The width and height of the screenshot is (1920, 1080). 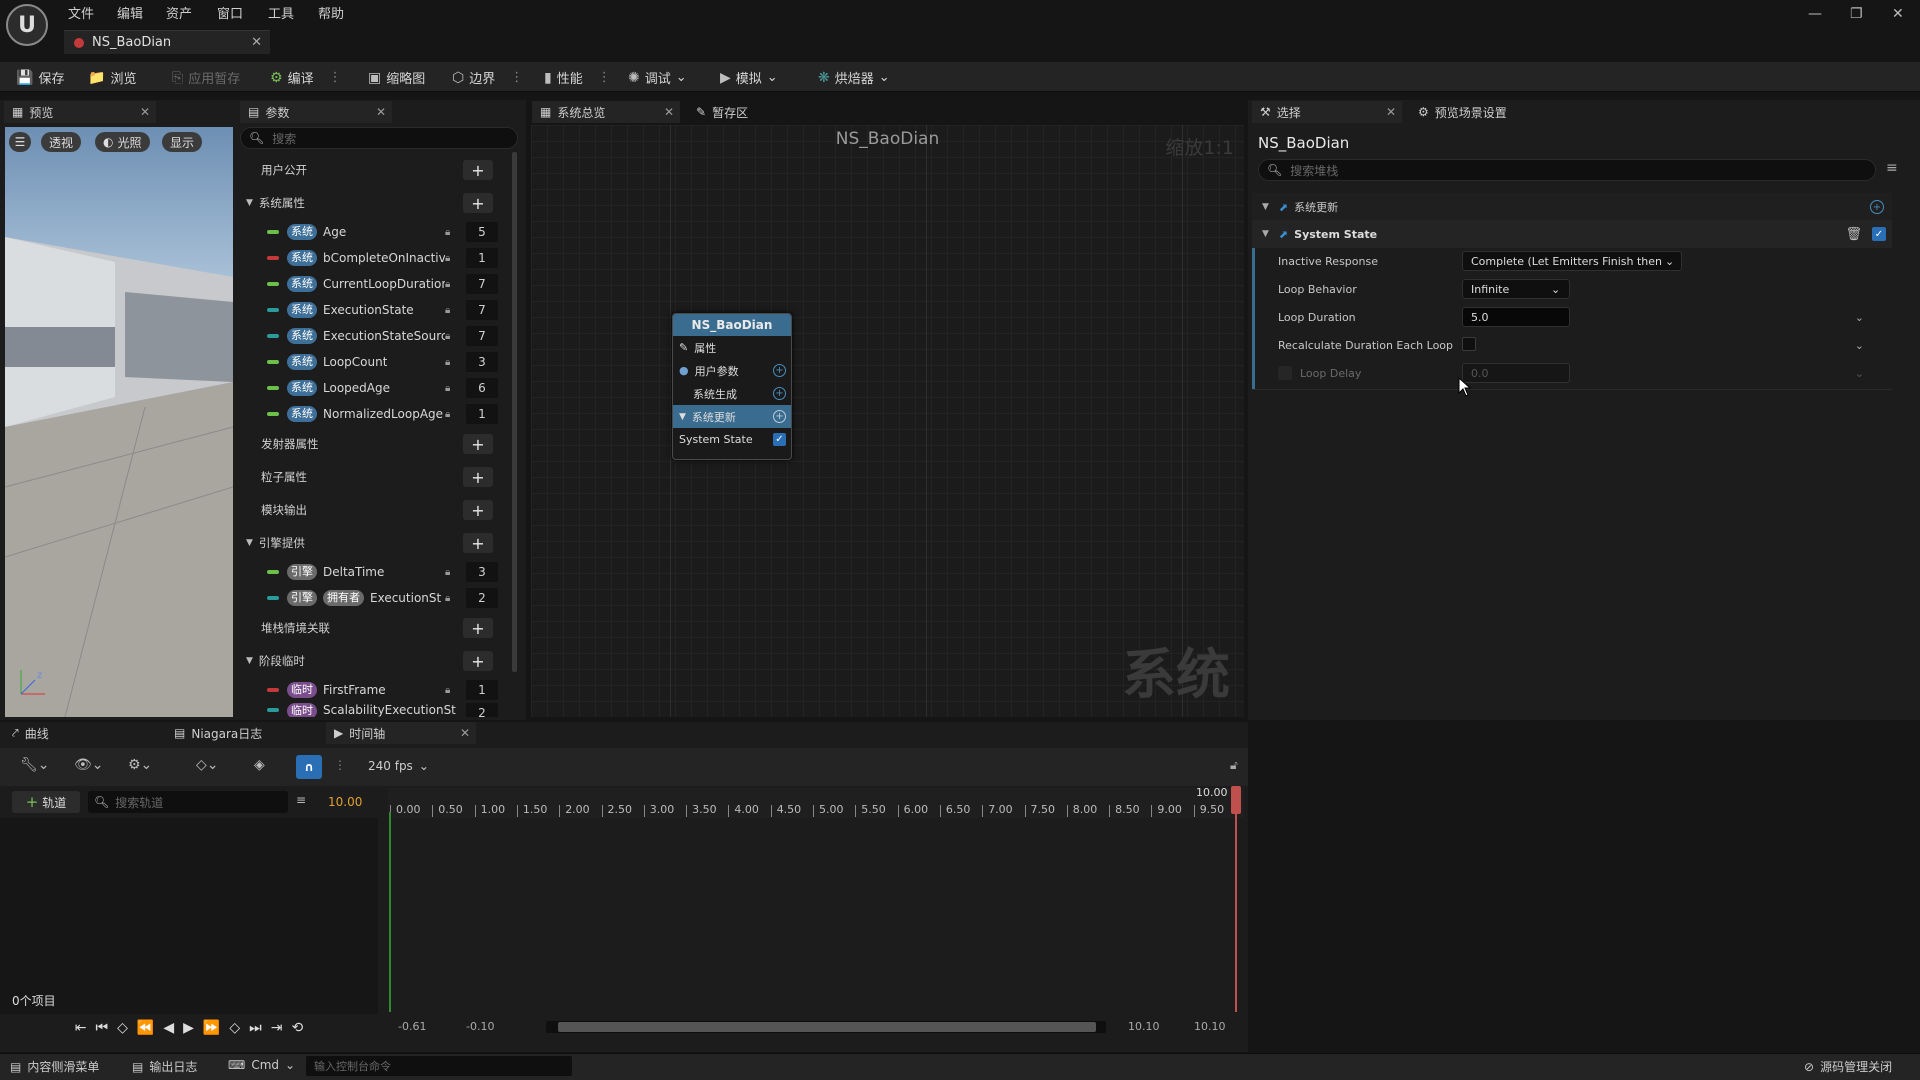 What do you see at coordinates (370, 310) in the screenshot?
I see `param-row: 系统 ExecutionState 🔒︎ 7` at bounding box center [370, 310].